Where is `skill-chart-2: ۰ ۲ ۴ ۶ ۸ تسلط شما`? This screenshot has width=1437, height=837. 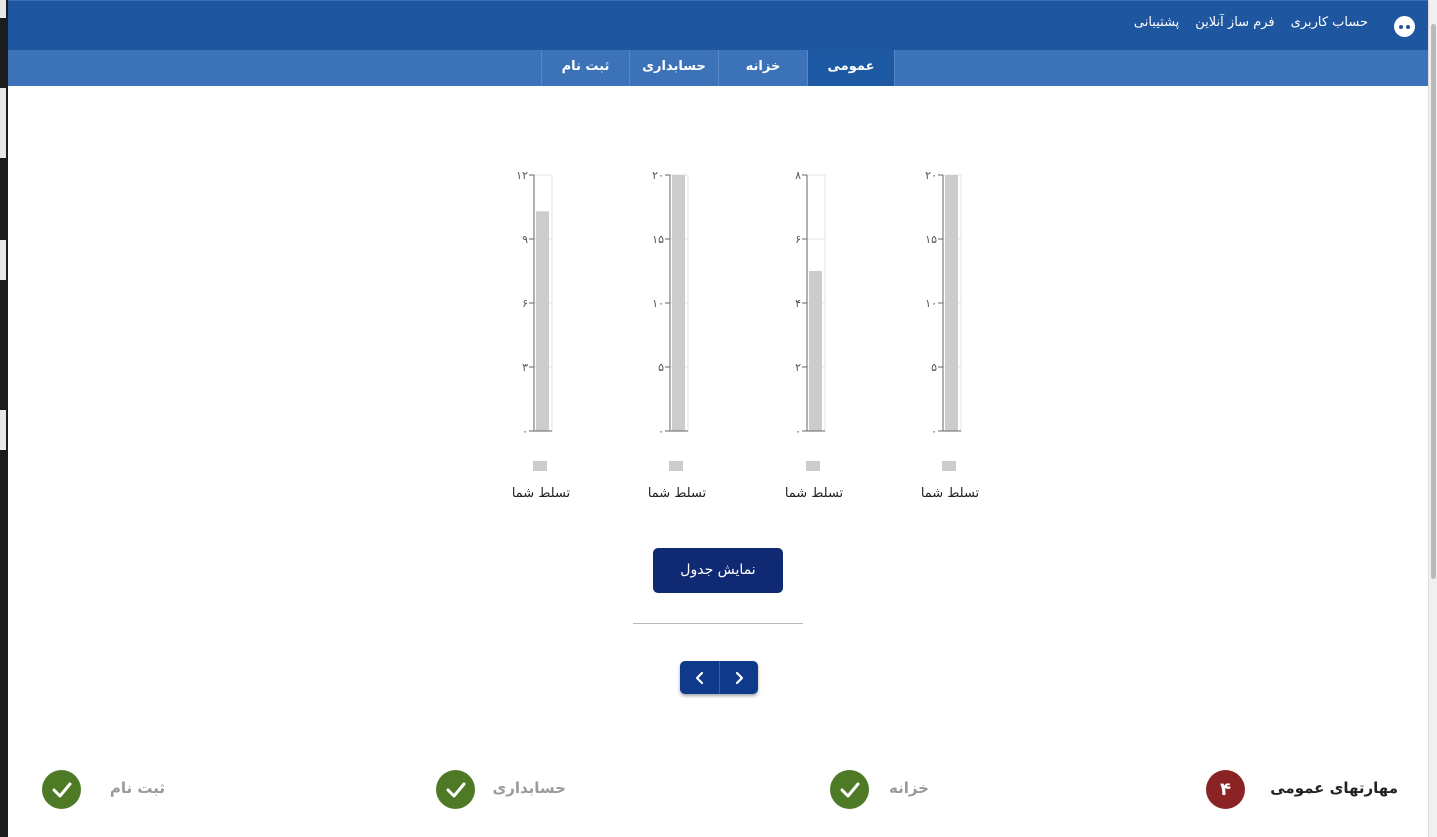
skill-chart-2: ۰ ۲ ۴ ۶ ۸ تسلط شما is located at coordinates (822, 335).